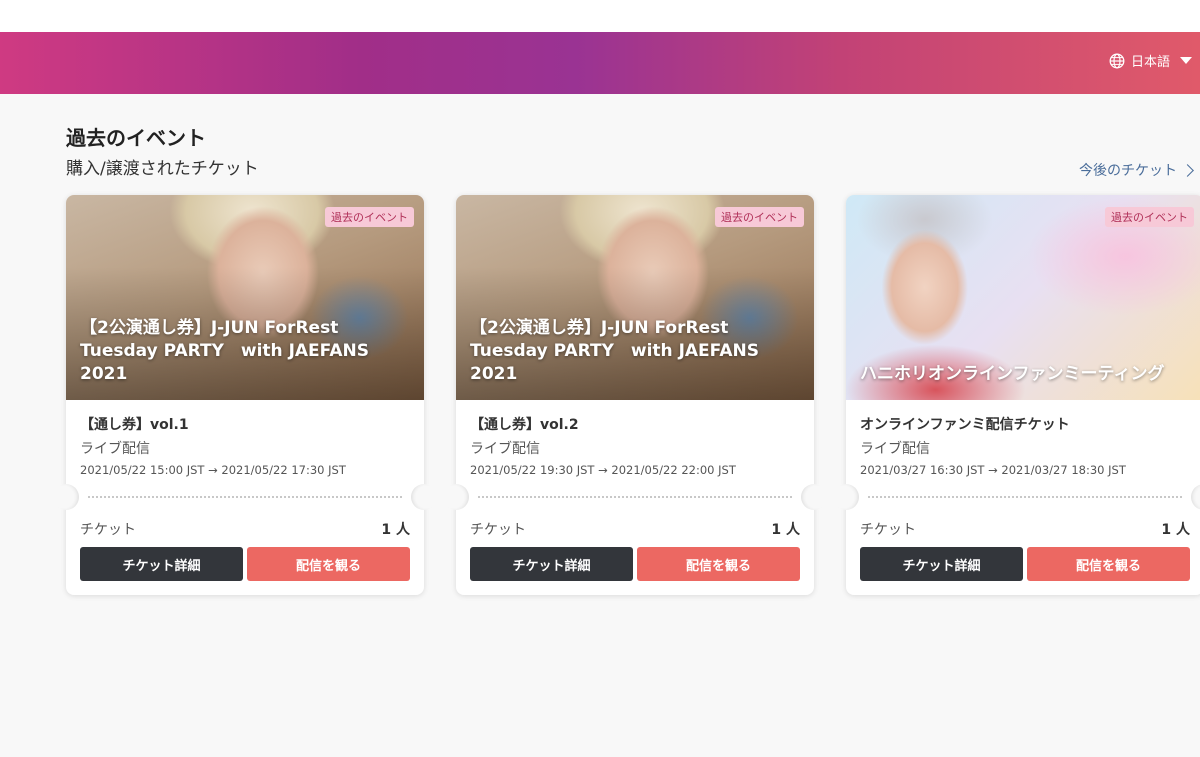 The height and width of the screenshot is (757, 1200). I want to click on event-title: ハニホリオンラインファンミーティング, so click(1012, 374).